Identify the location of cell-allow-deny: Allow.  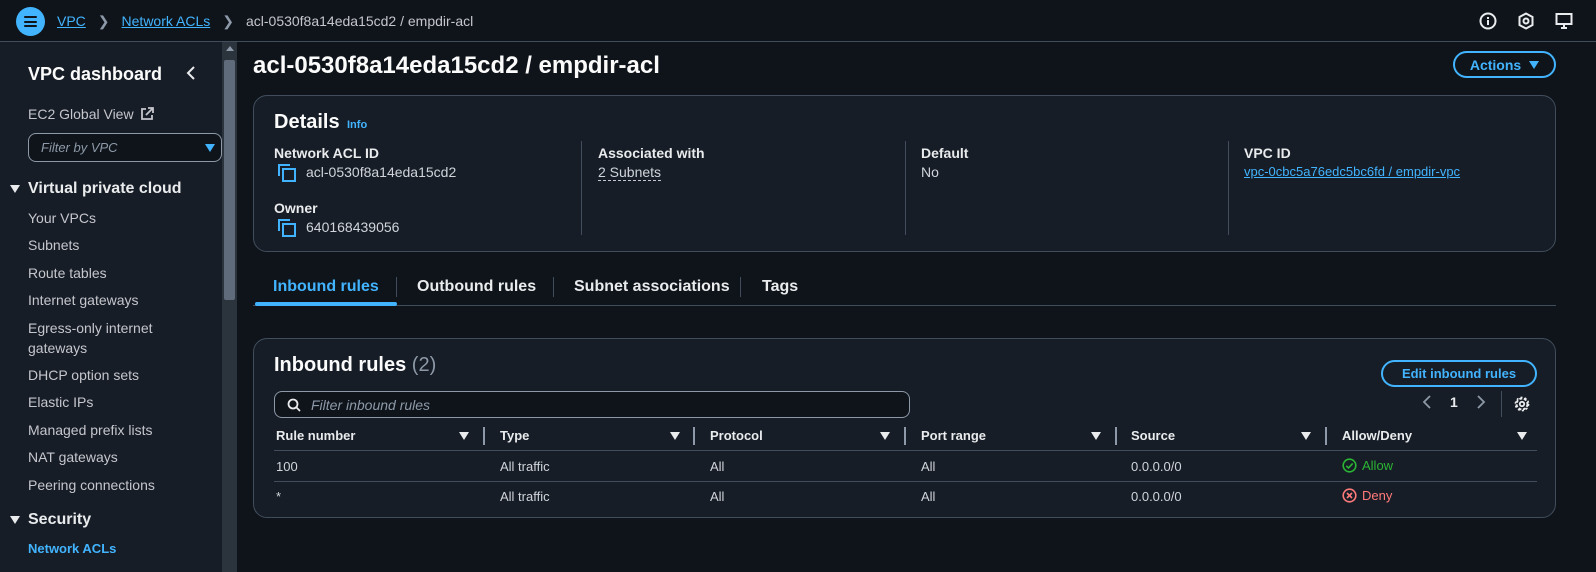
(1367, 465).